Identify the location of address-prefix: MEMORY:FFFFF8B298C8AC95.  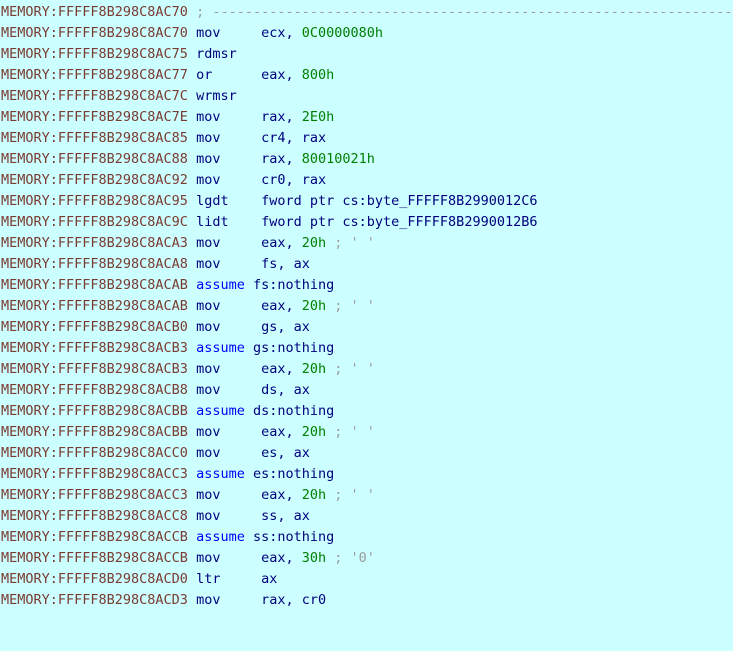
(94, 201).